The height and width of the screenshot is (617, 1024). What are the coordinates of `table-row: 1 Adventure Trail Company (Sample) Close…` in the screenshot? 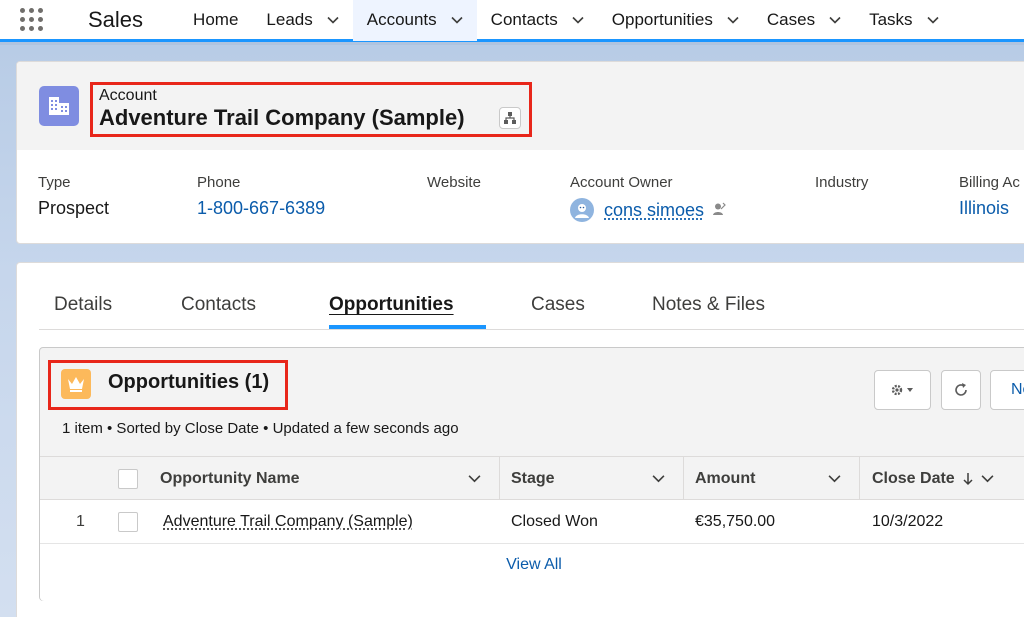 It's located at (532, 522).